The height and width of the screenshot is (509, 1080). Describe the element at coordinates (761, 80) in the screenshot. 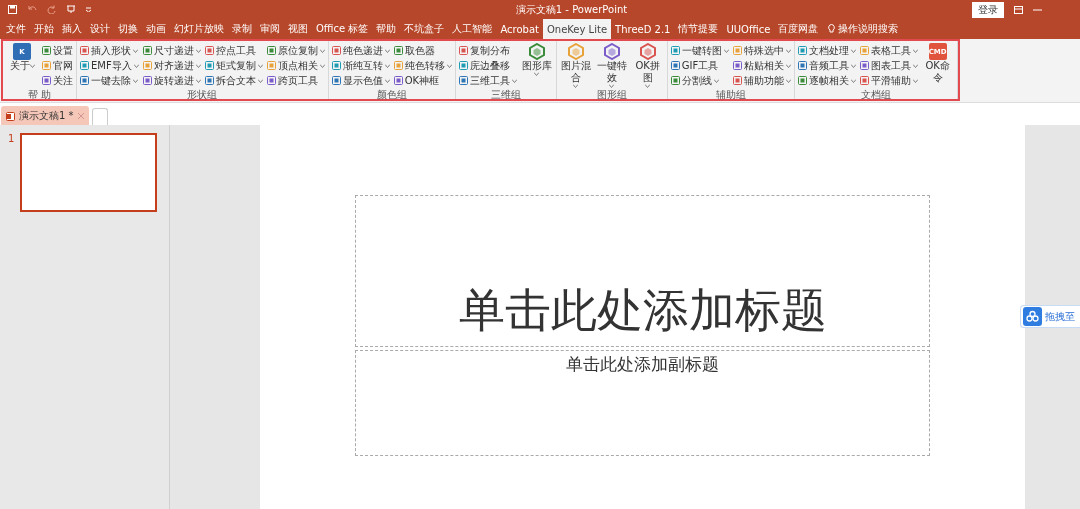

I see `ribbon-button: 辅助功能` at that location.